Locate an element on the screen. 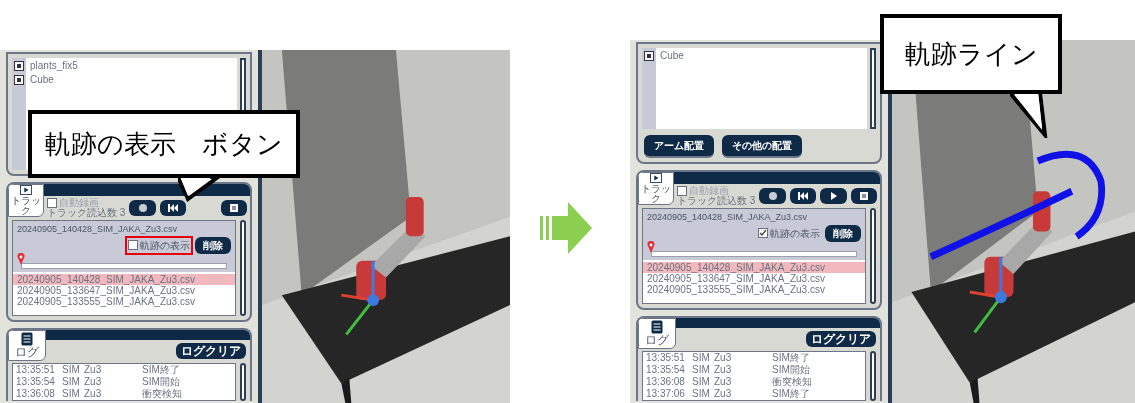 This screenshot has width=1135, height=403. callout-tooltip: 軌跡ライン is located at coordinates (971, 54).